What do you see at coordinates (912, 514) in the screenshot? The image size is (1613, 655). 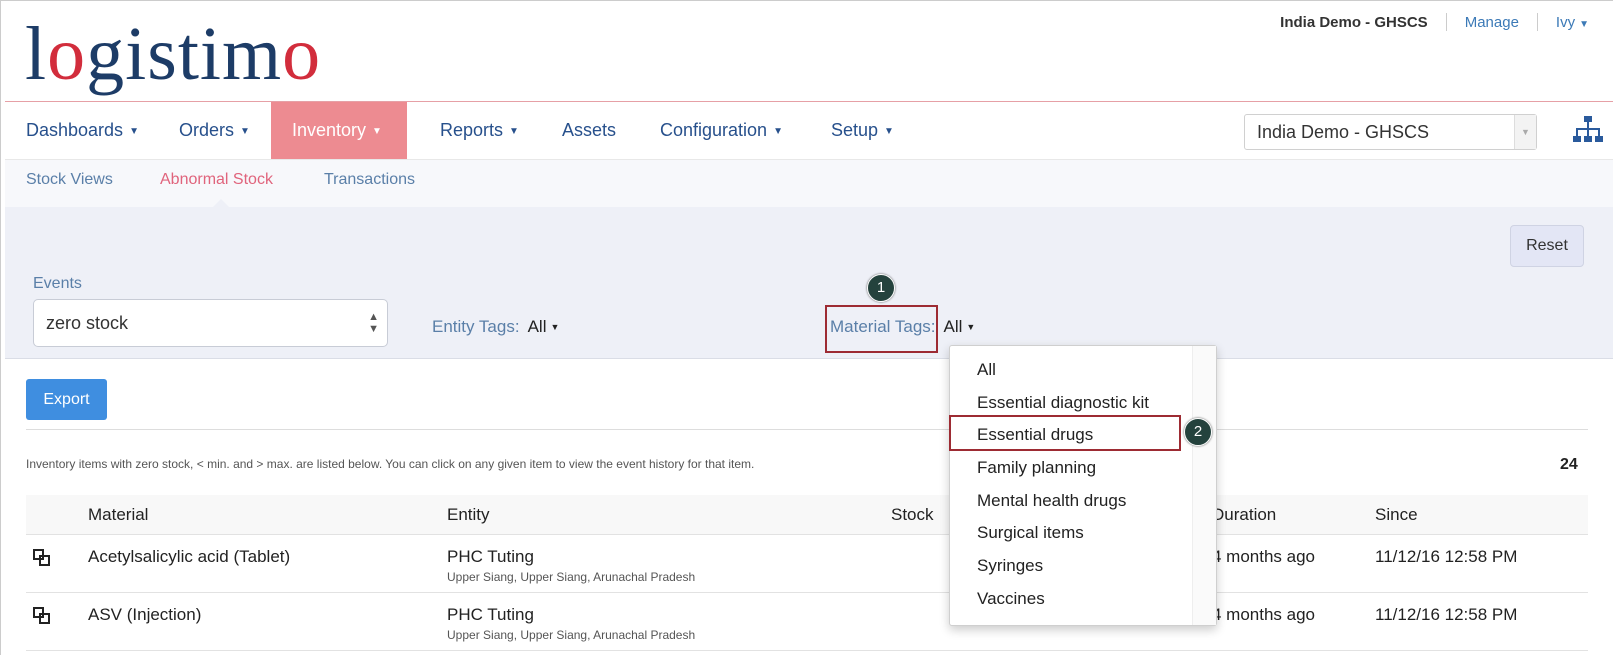 I see `header-stock: Stock` at bounding box center [912, 514].